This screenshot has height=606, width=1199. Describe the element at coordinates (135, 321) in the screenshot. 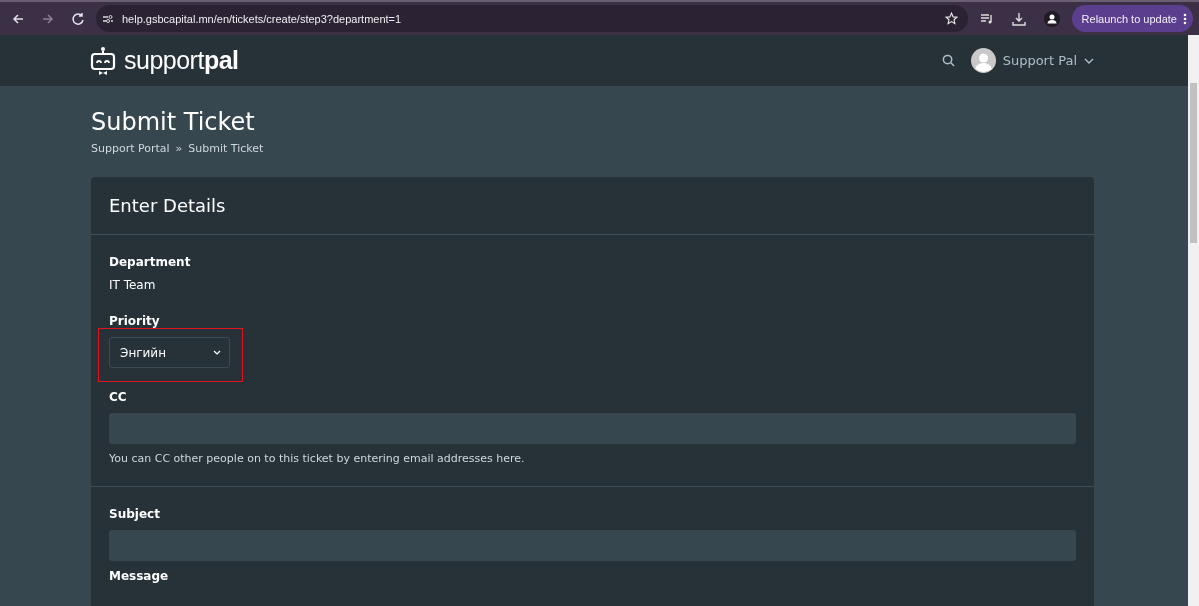

I see `field-label: Priority` at that location.